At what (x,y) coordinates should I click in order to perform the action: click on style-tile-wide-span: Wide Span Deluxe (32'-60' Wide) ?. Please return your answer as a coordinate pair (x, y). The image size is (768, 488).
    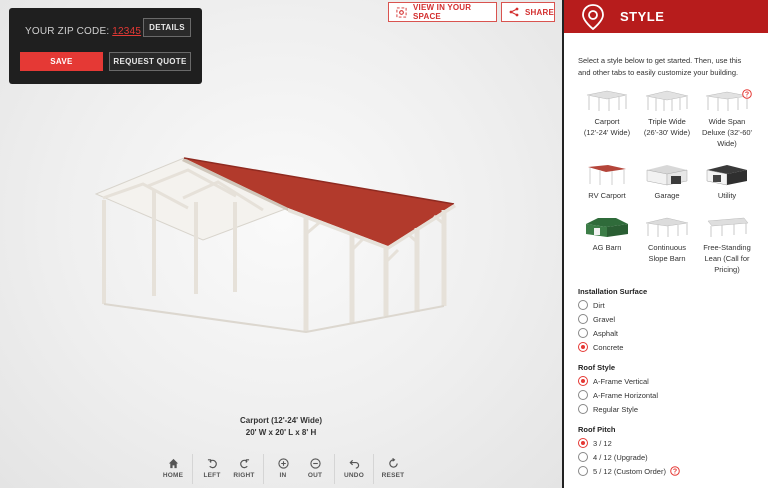
    Looking at the image, I should click on (727, 124).